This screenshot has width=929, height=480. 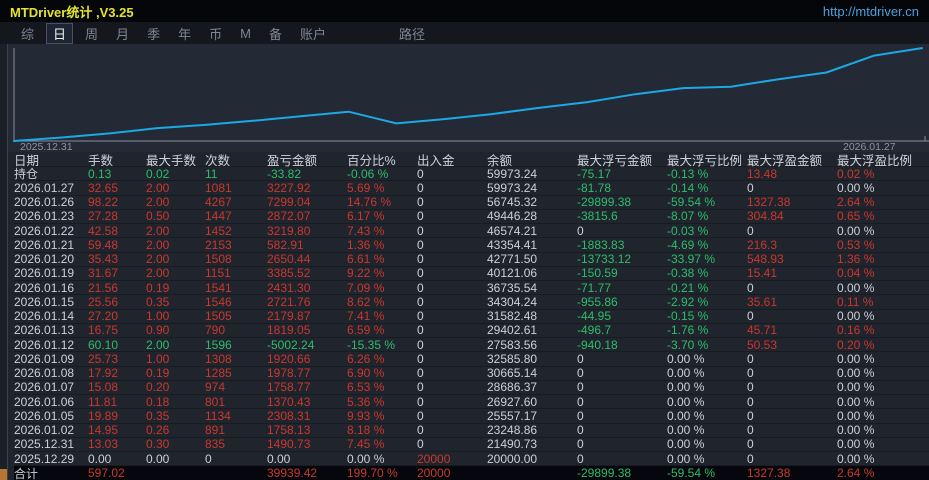 I want to click on cell: 2026.01.12, so click(x=44, y=344).